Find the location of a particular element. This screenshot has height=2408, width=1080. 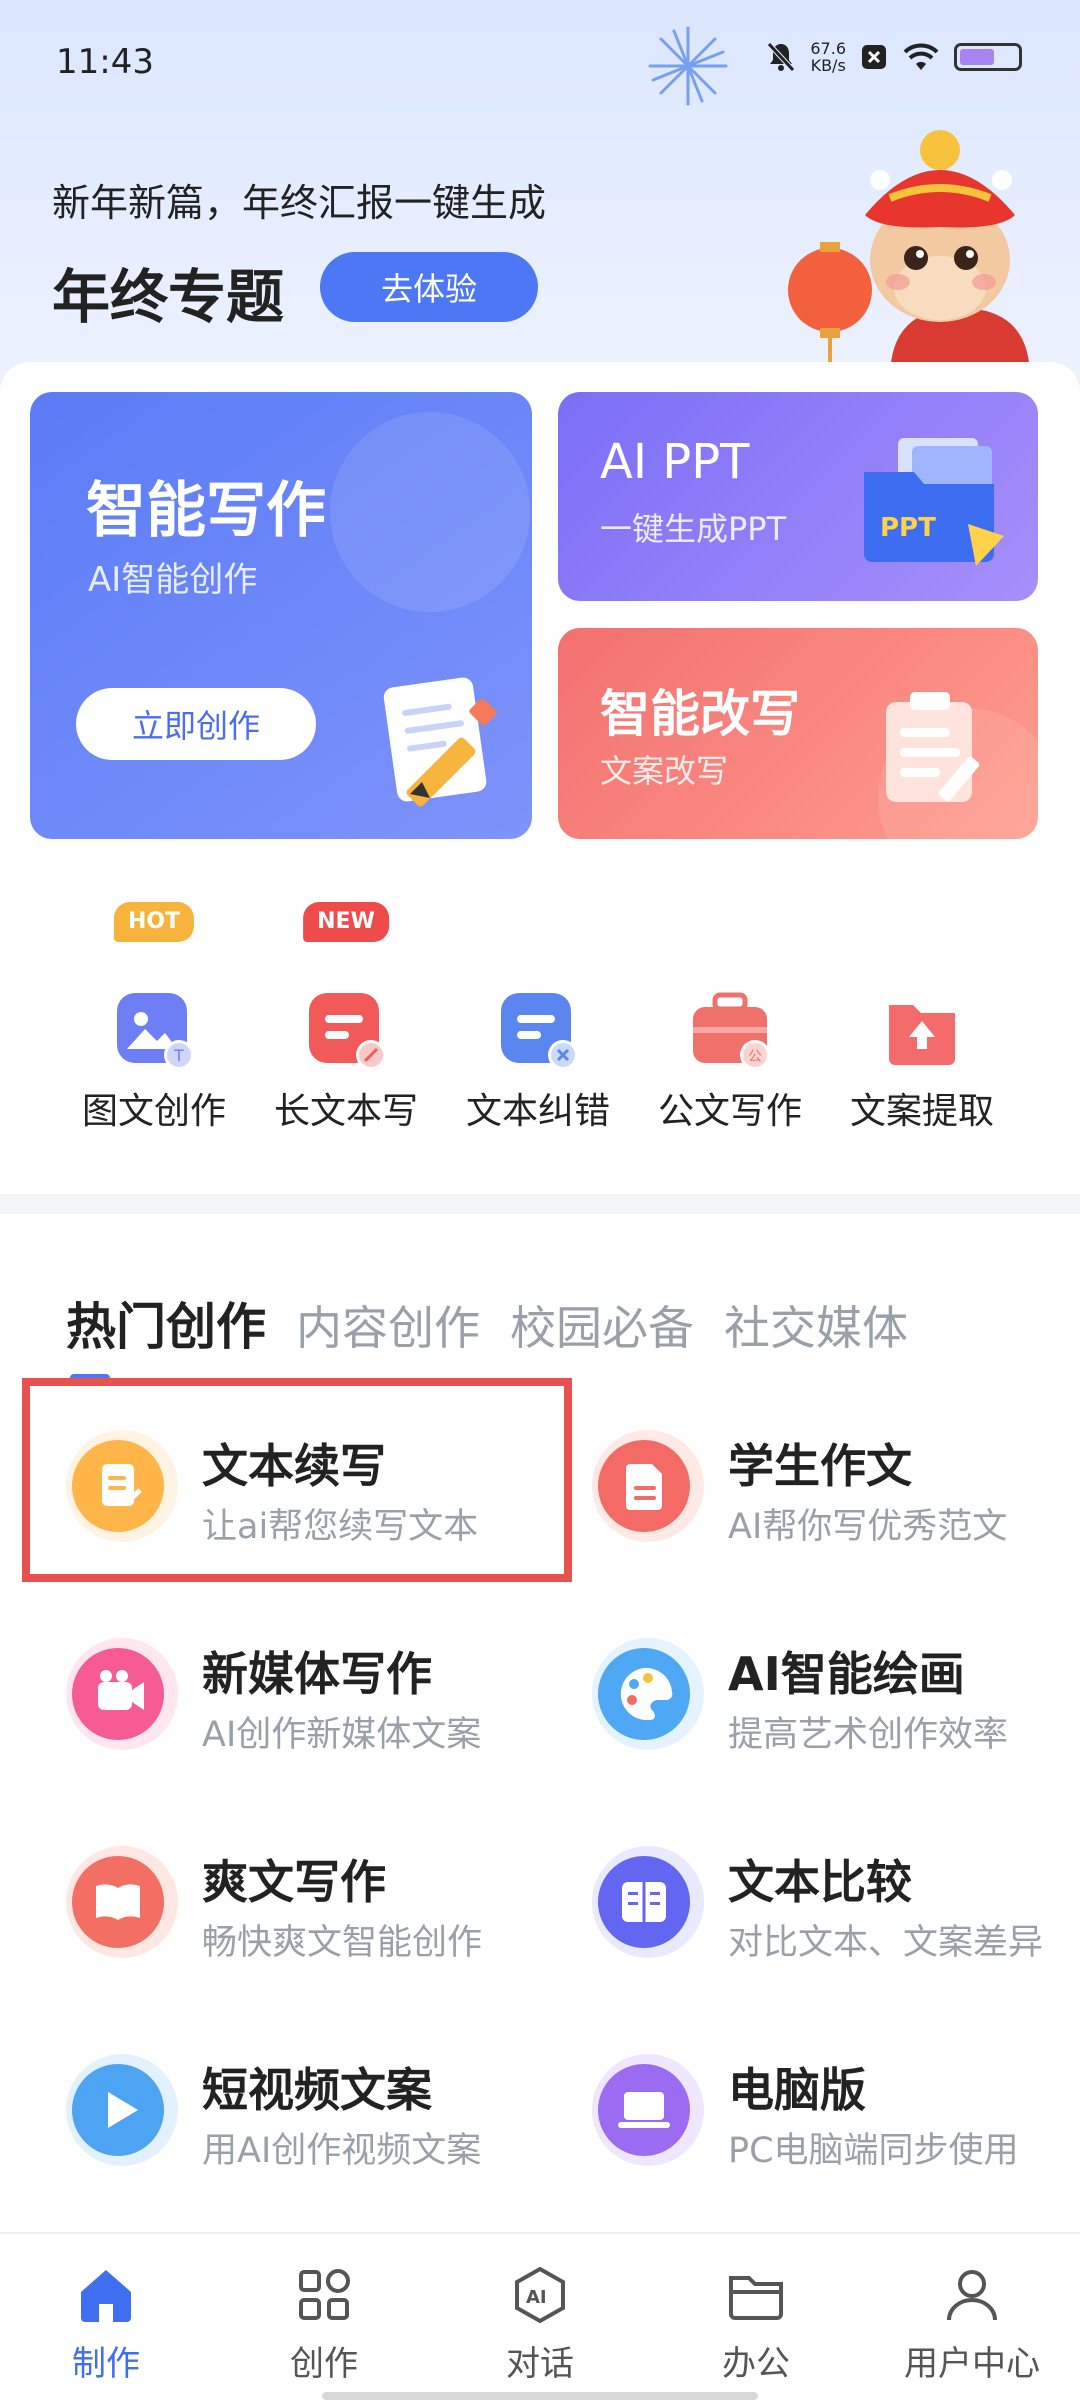

wifi-icon is located at coordinates (921, 56).